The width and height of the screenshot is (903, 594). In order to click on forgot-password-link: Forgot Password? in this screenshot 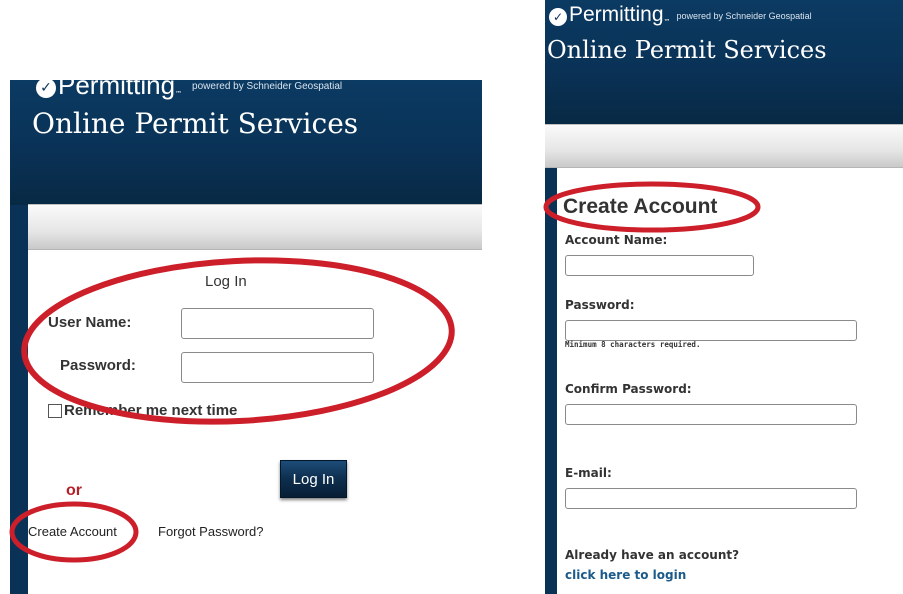, I will do `click(211, 531)`.